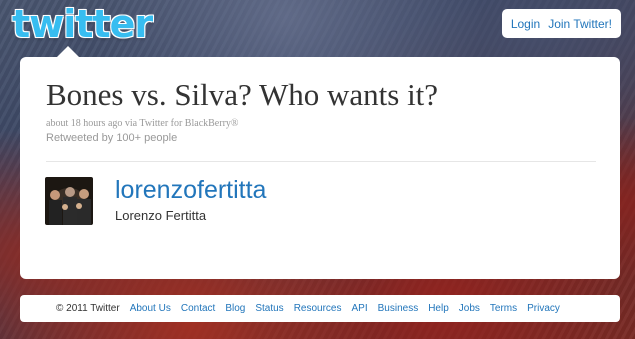 Image resolution: width=635 pixels, height=339 pixels. Describe the element at coordinates (150, 308) in the screenshot. I see `footer-link-about-us: About Us` at that location.